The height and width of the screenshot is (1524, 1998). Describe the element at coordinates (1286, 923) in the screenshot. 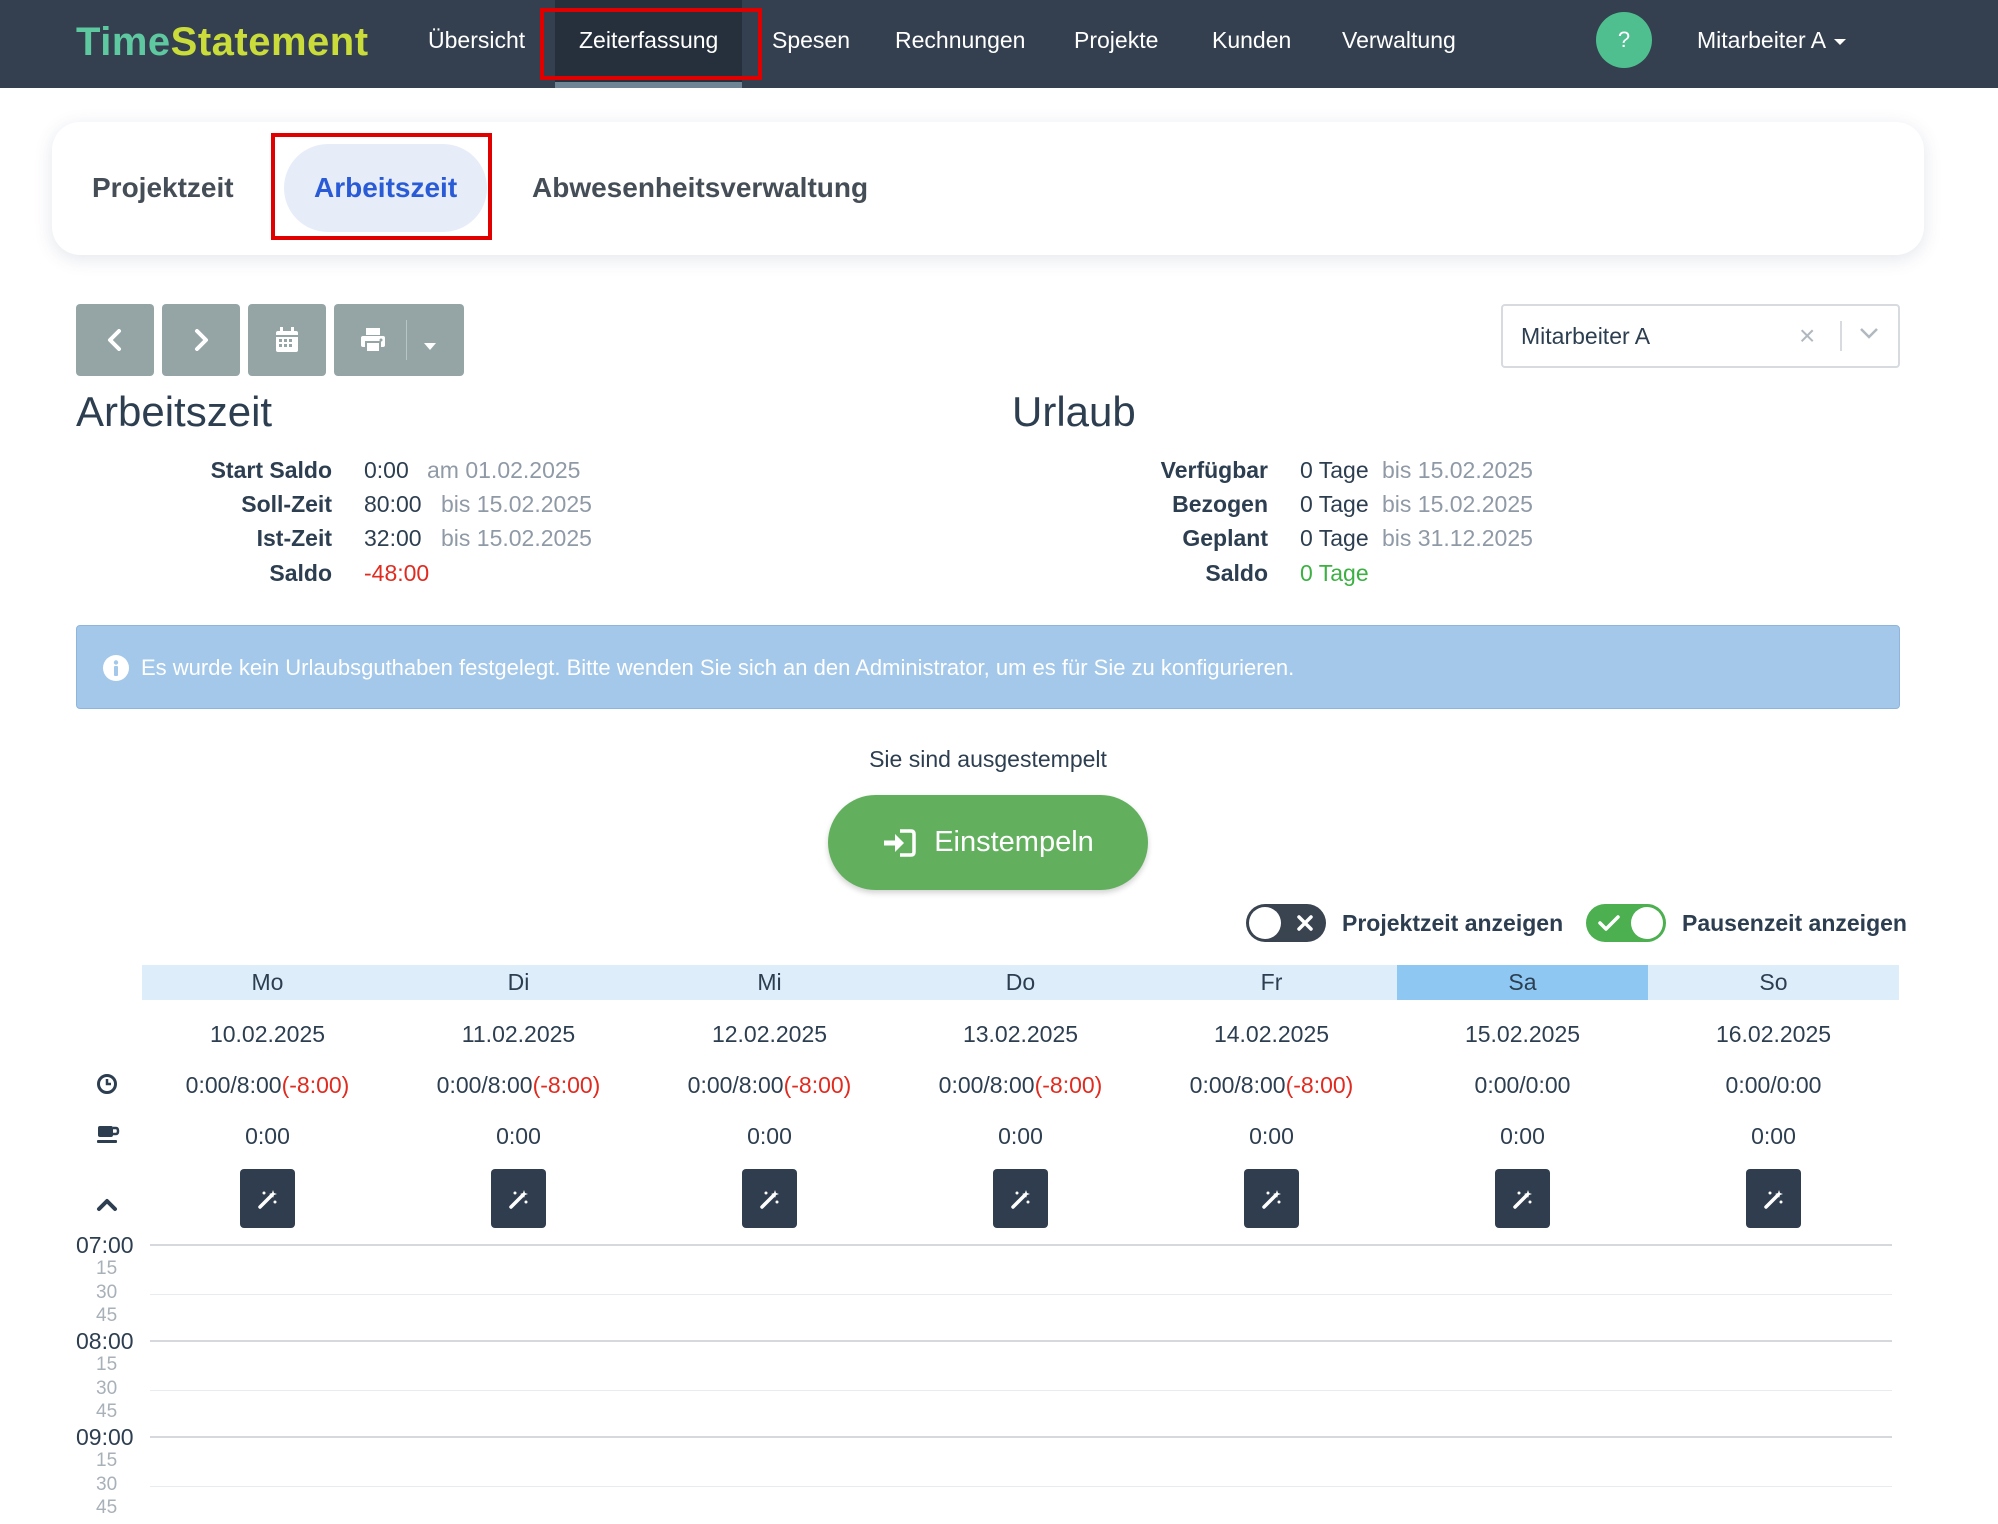

I see `projektzeit-toggle` at that location.